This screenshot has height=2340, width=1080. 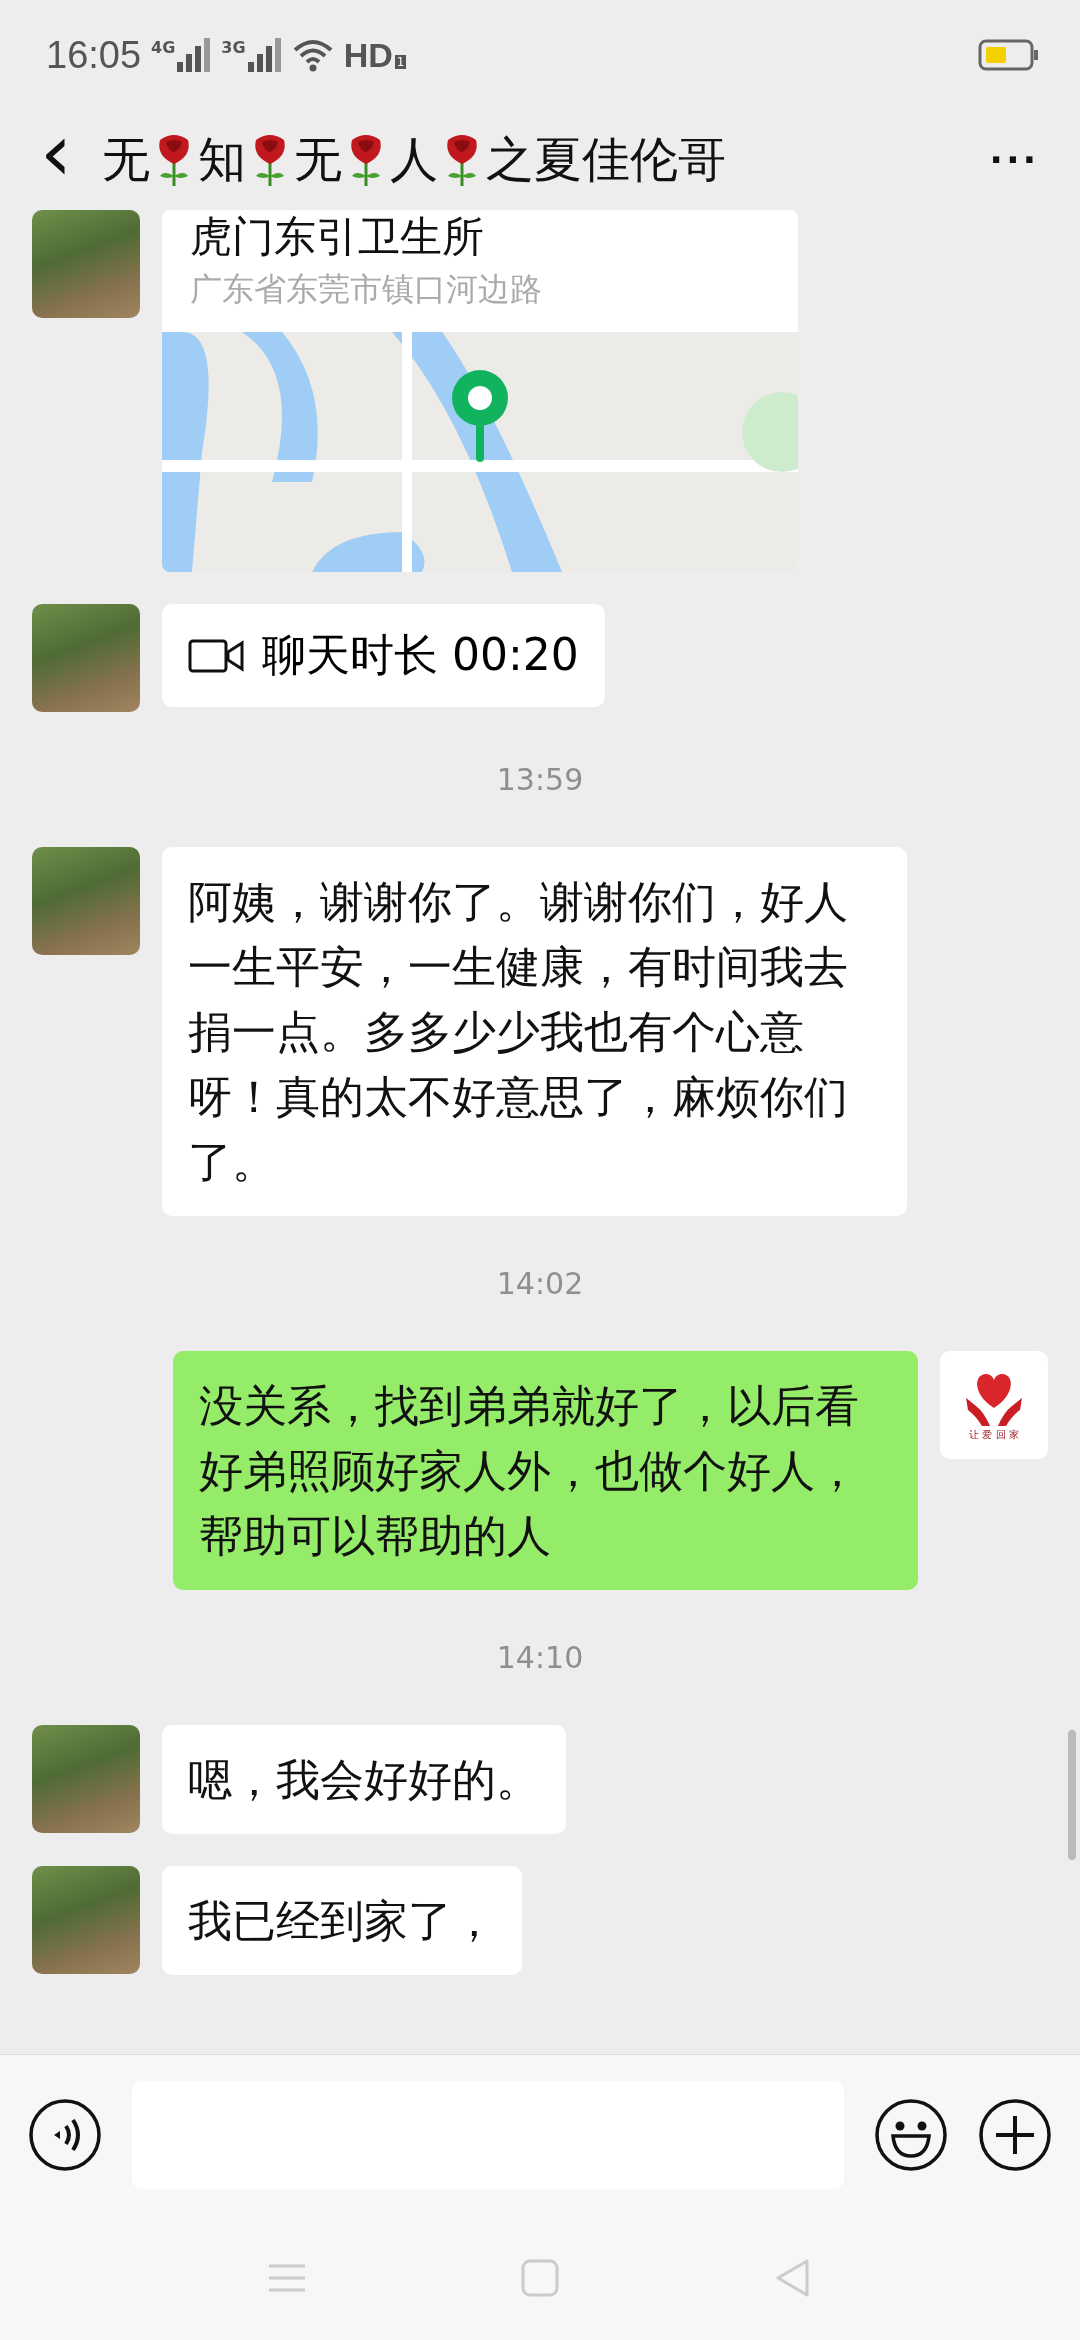 I want to click on chat-title: 人, so click(x=414, y=159).